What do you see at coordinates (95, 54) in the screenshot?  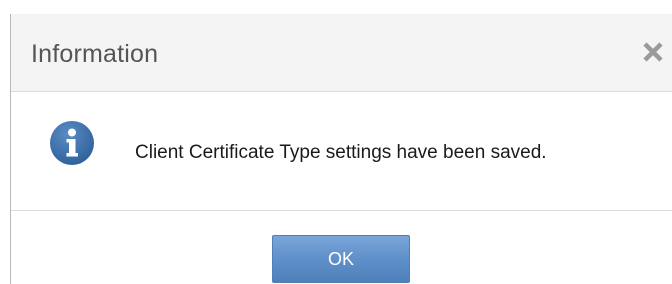 I see `dialog-title: Information` at bounding box center [95, 54].